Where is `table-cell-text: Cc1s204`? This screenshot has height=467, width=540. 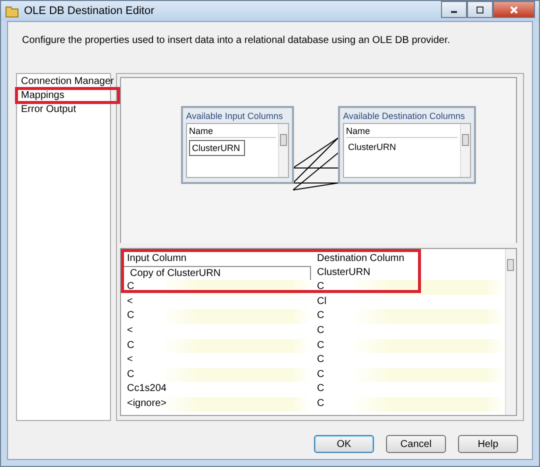 table-cell-text: Cc1s204 is located at coordinates (147, 389).